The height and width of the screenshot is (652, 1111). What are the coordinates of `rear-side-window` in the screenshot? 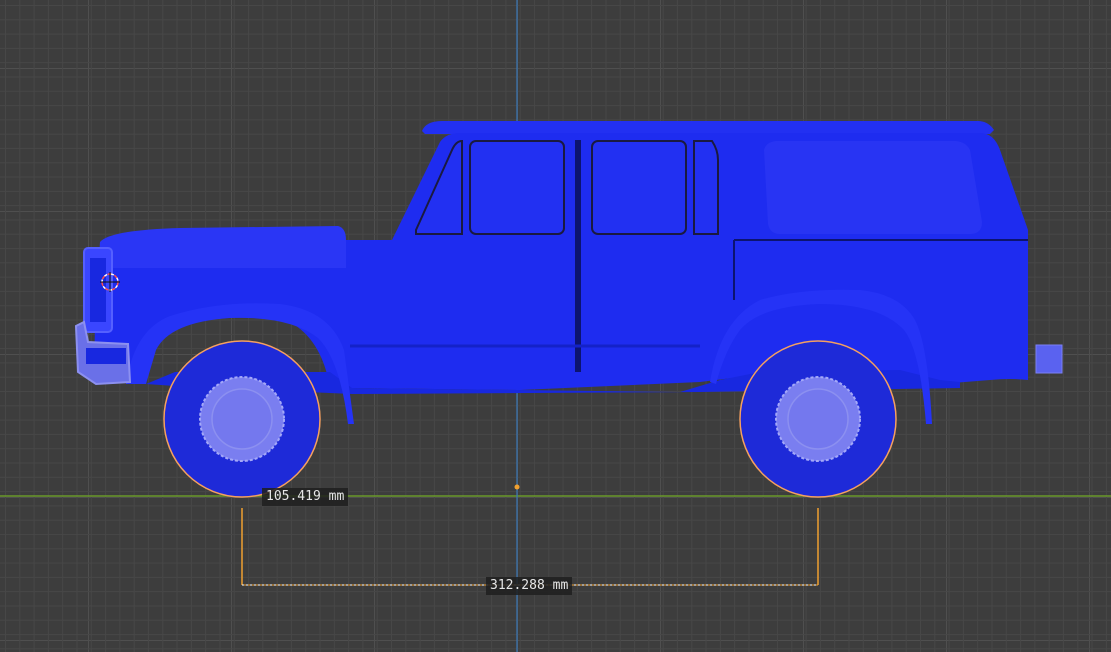 It's located at (873, 187).